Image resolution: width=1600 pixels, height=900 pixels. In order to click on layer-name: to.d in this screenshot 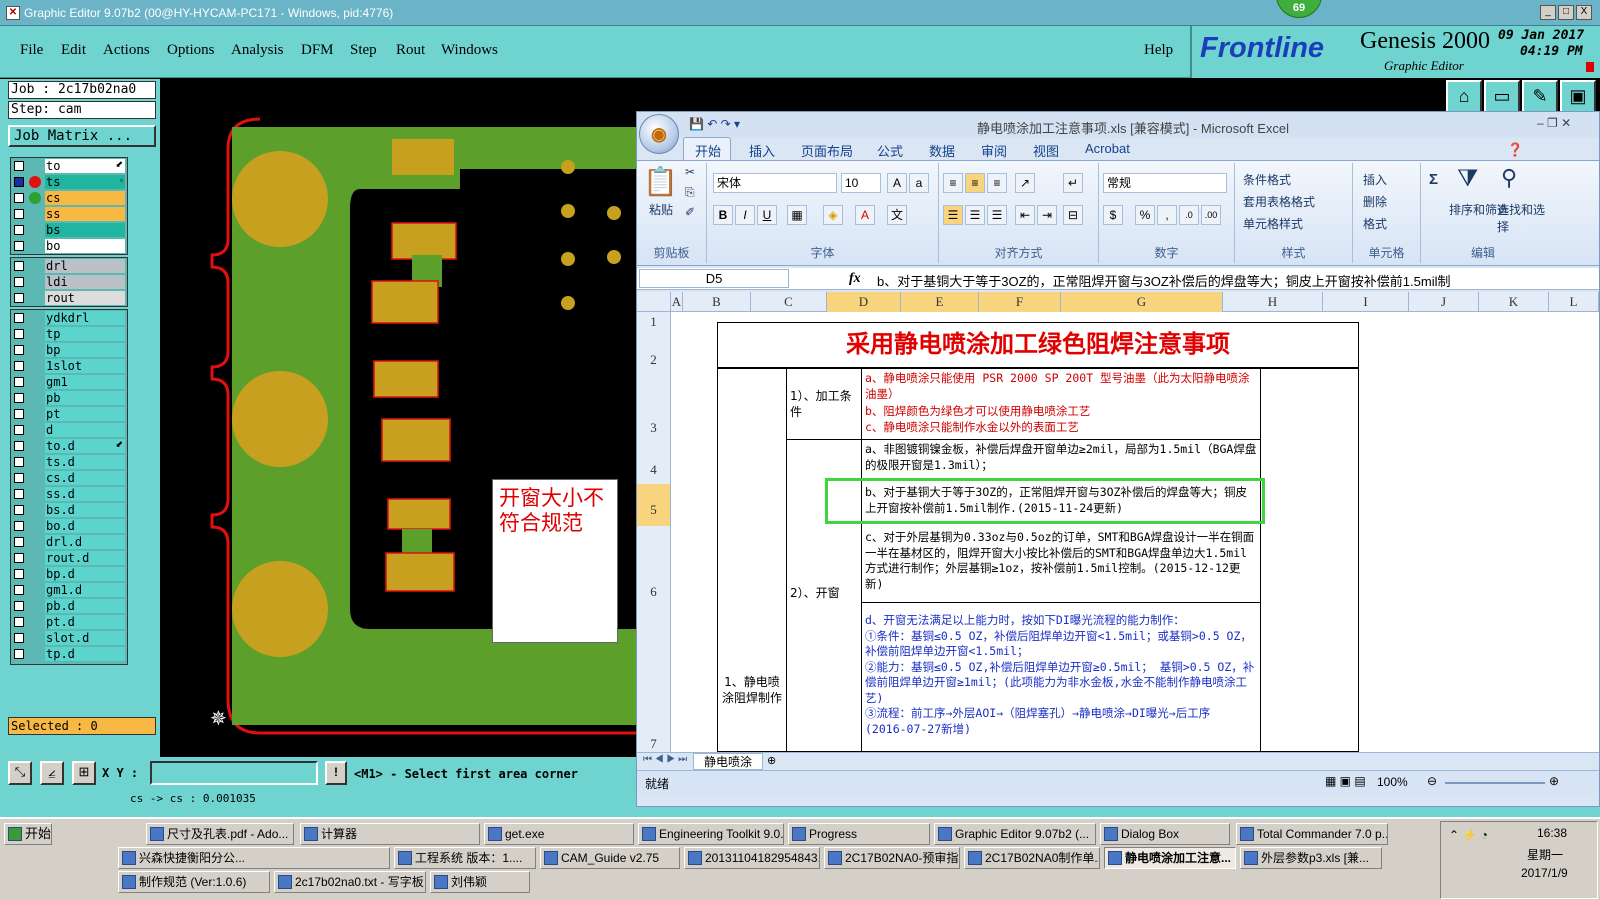, I will do `click(85, 446)`.